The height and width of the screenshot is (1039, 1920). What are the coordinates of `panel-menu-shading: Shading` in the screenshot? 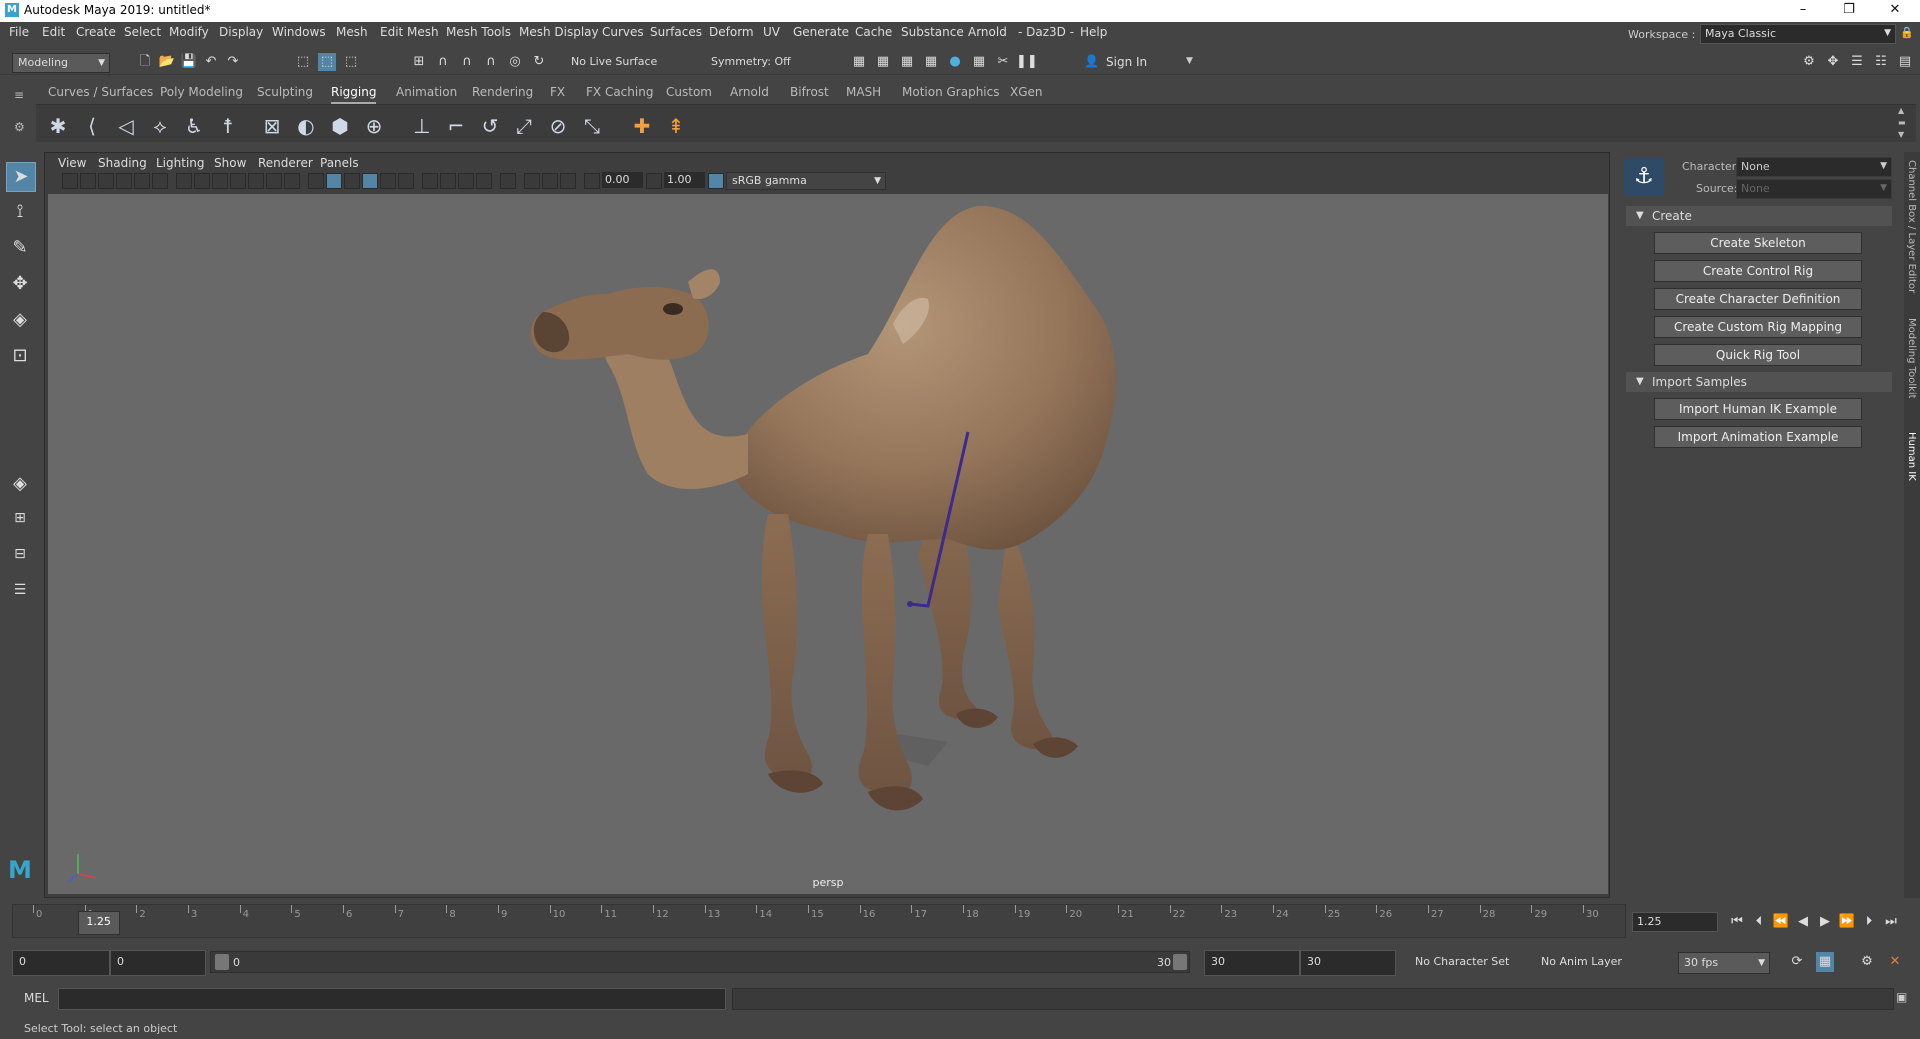 It's located at (122, 163).